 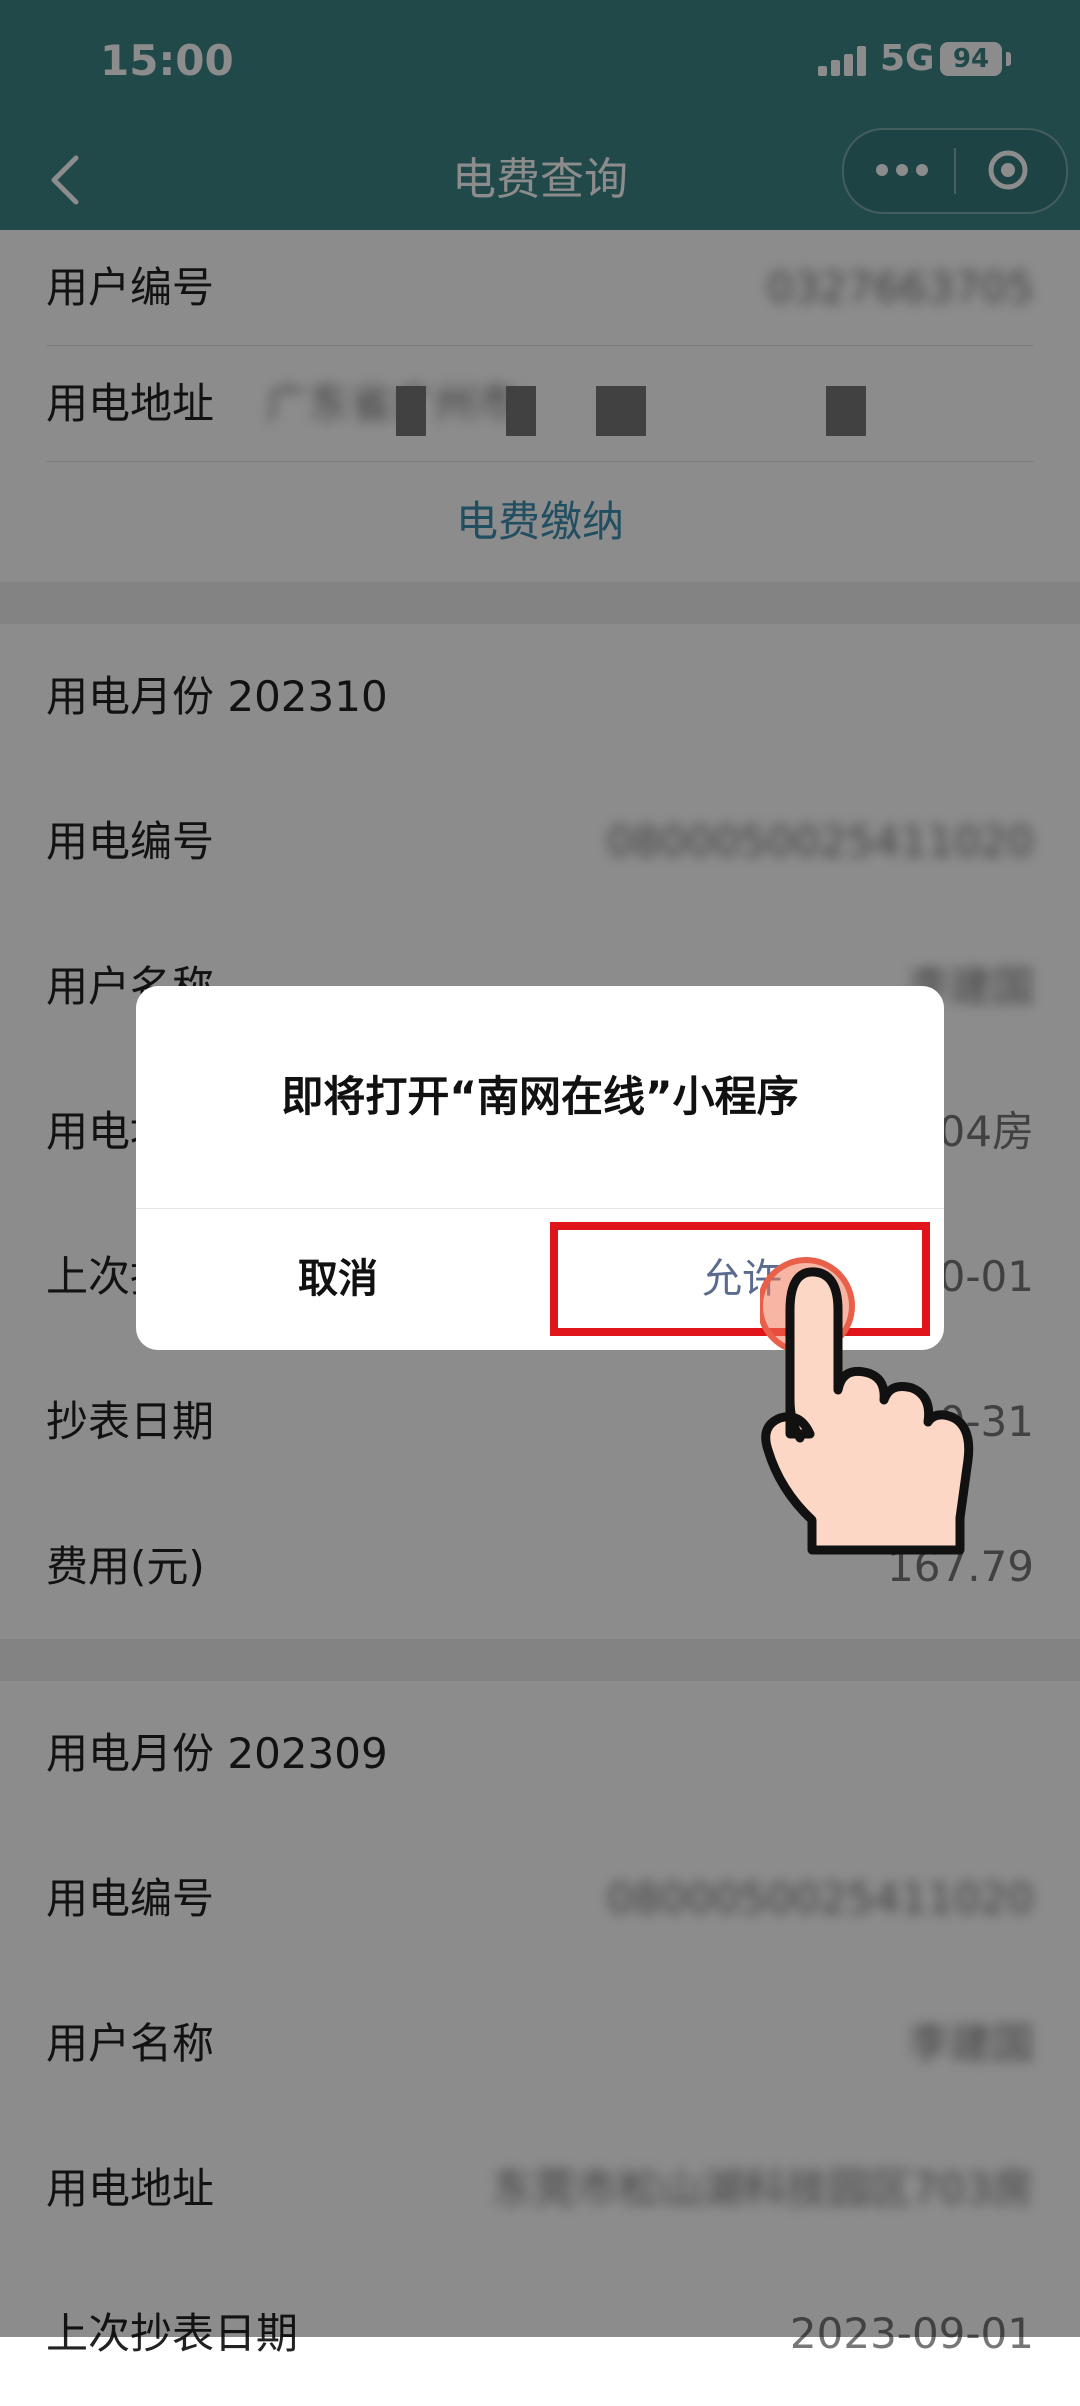 What do you see at coordinates (338, 1279) in the screenshot?
I see `cancel-button: 取消` at bounding box center [338, 1279].